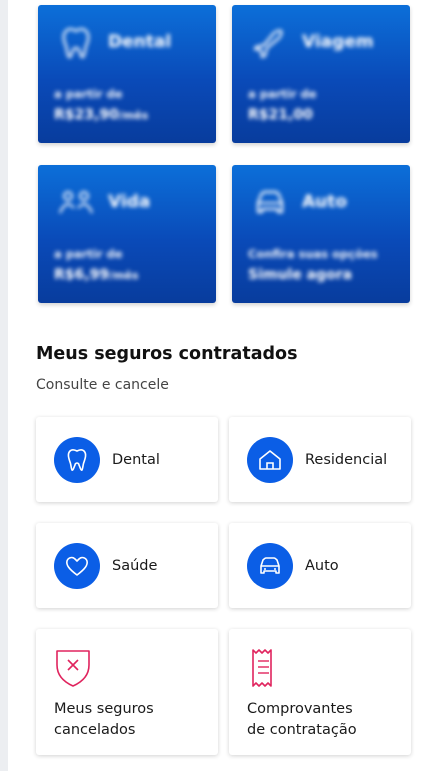  I want to click on receipt-icon, so click(262, 668).